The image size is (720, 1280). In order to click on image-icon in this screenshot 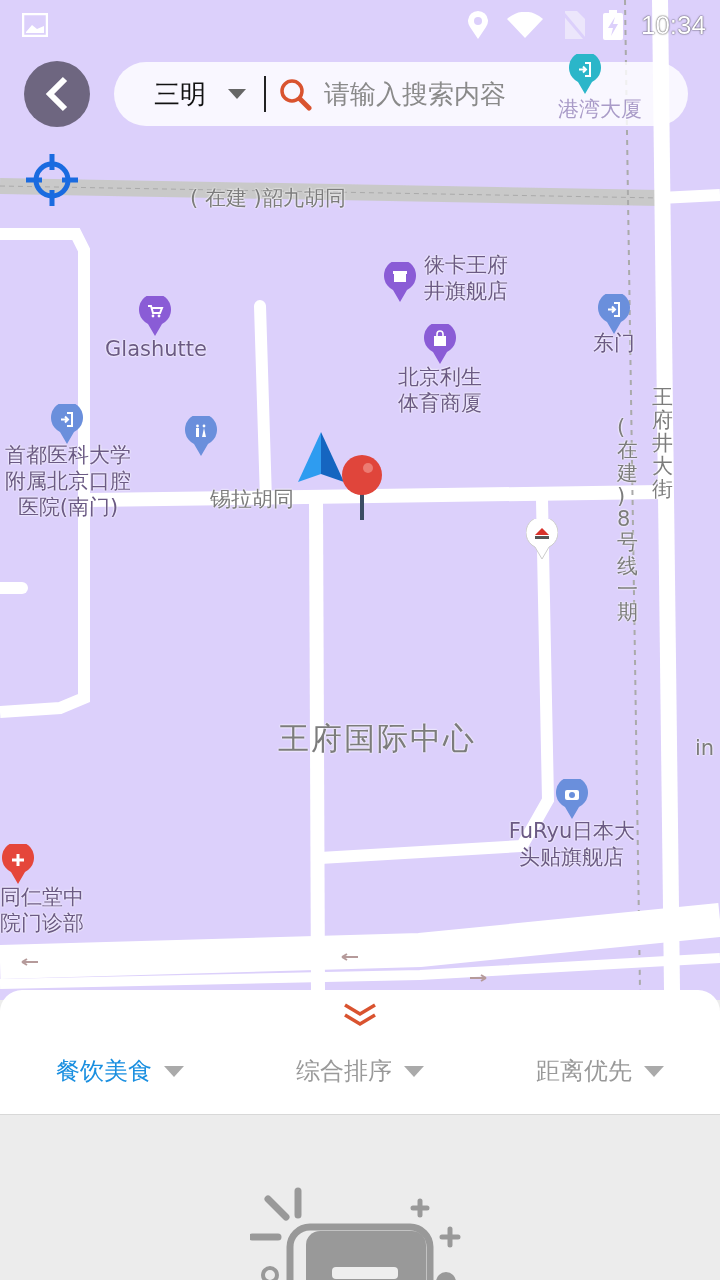, I will do `click(35, 25)`.